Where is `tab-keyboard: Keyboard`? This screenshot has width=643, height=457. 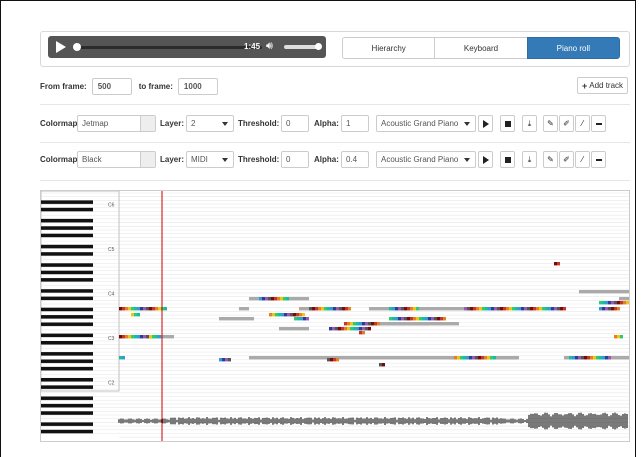
tab-keyboard: Keyboard is located at coordinates (481, 48).